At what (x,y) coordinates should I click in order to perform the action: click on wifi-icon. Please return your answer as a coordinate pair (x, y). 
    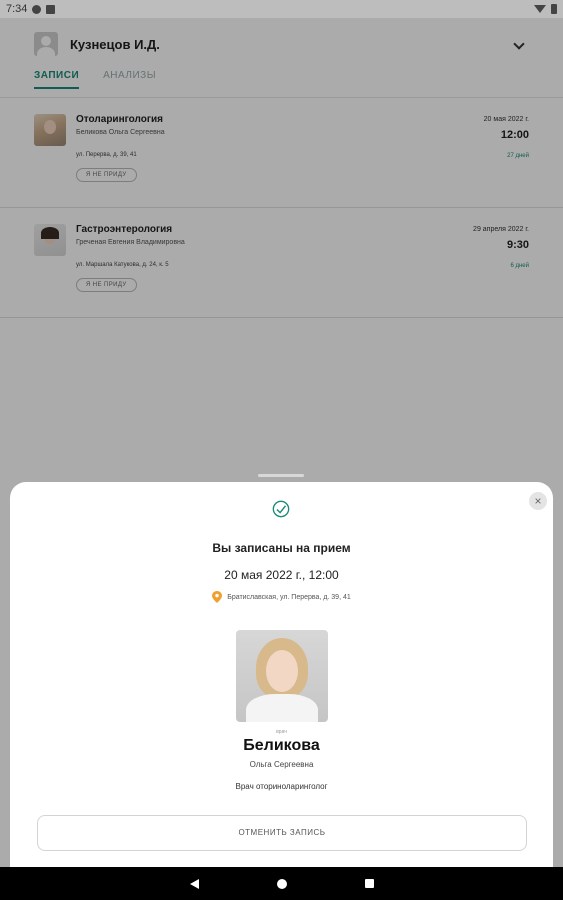
    Looking at the image, I should click on (540, 9).